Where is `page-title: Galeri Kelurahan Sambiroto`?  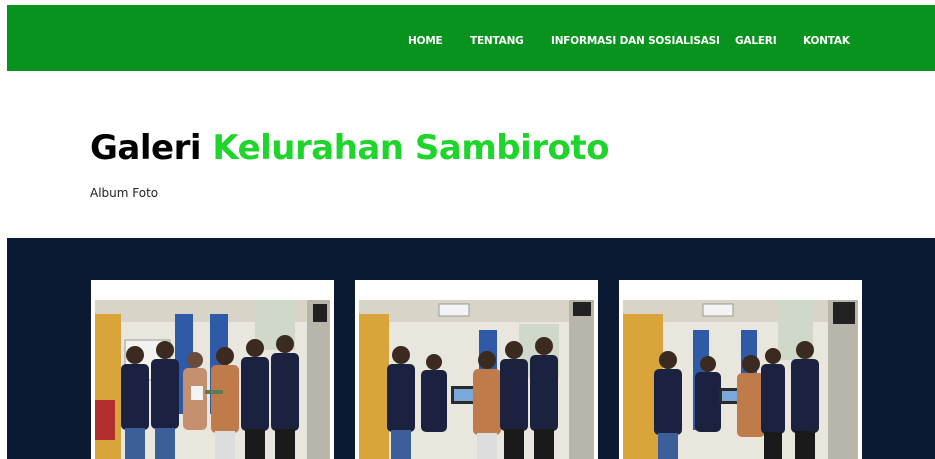
page-title: Galeri Kelurahan Sambiroto is located at coordinates (350, 148).